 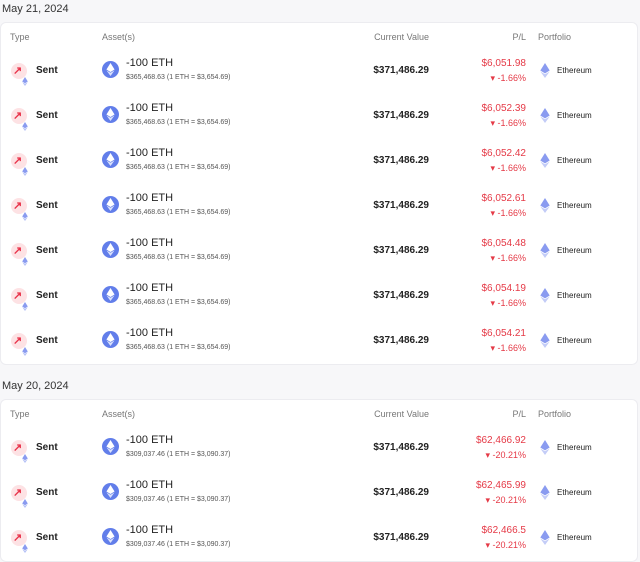 I want to click on pl-value: $6,054.19, so click(x=504, y=288).